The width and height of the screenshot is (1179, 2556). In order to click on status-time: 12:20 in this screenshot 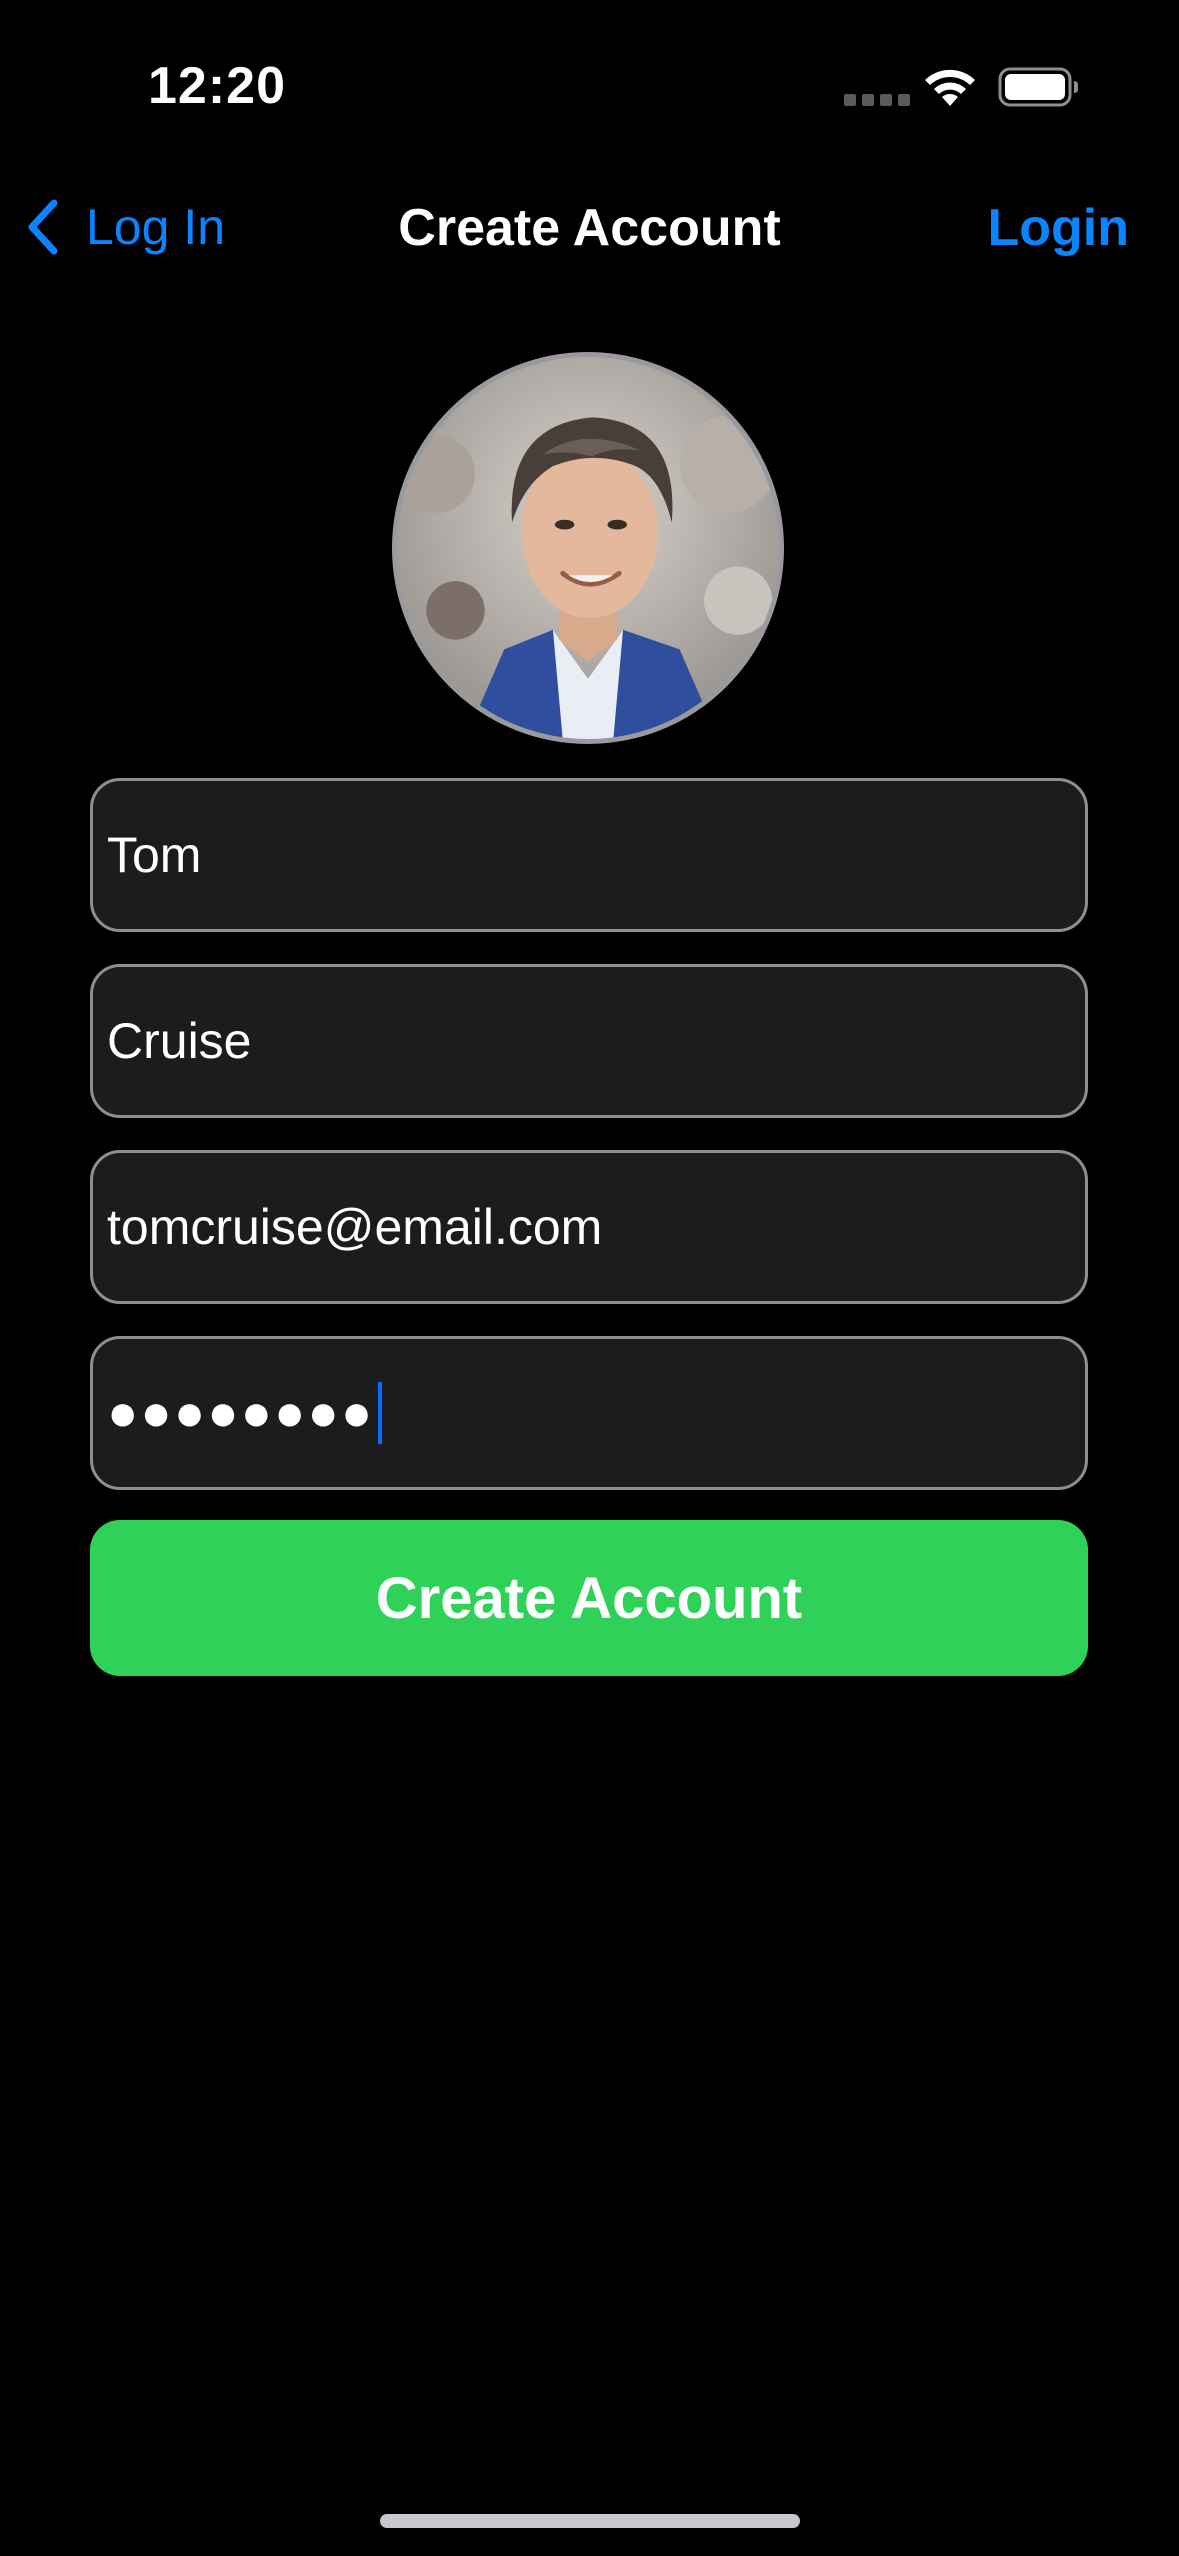, I will do `click(217, 86)`.